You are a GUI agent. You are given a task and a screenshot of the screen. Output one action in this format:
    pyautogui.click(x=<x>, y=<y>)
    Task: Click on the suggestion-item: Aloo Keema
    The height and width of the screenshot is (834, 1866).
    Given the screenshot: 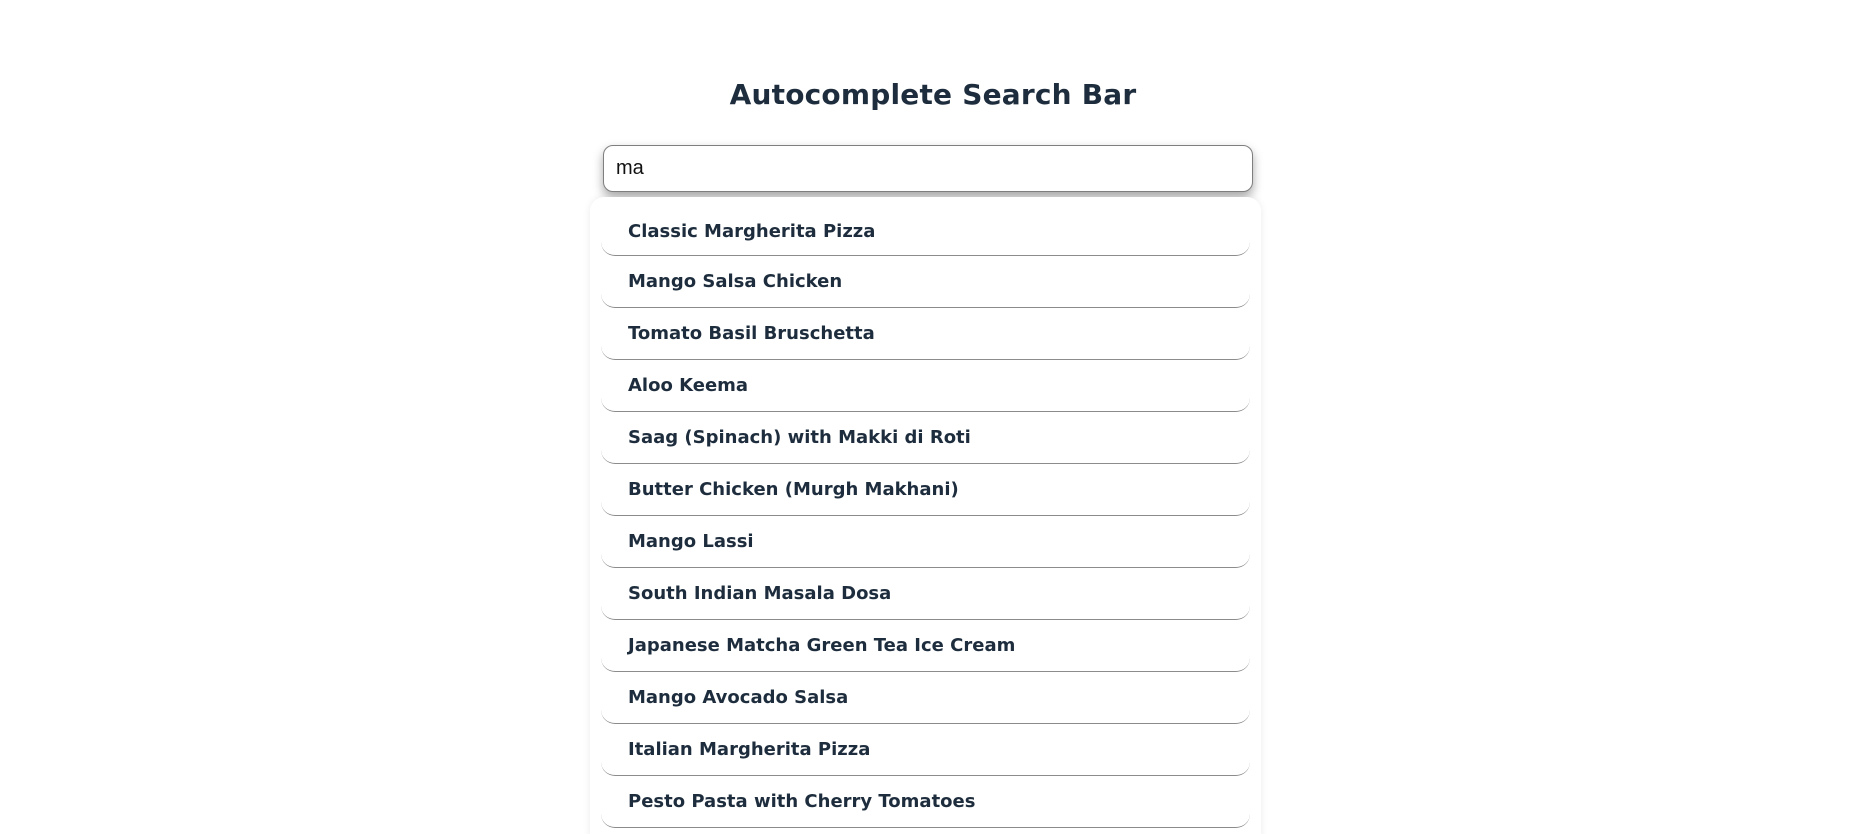 What is the action you would take?
    pyautogui.click(x=925, y=386)
    